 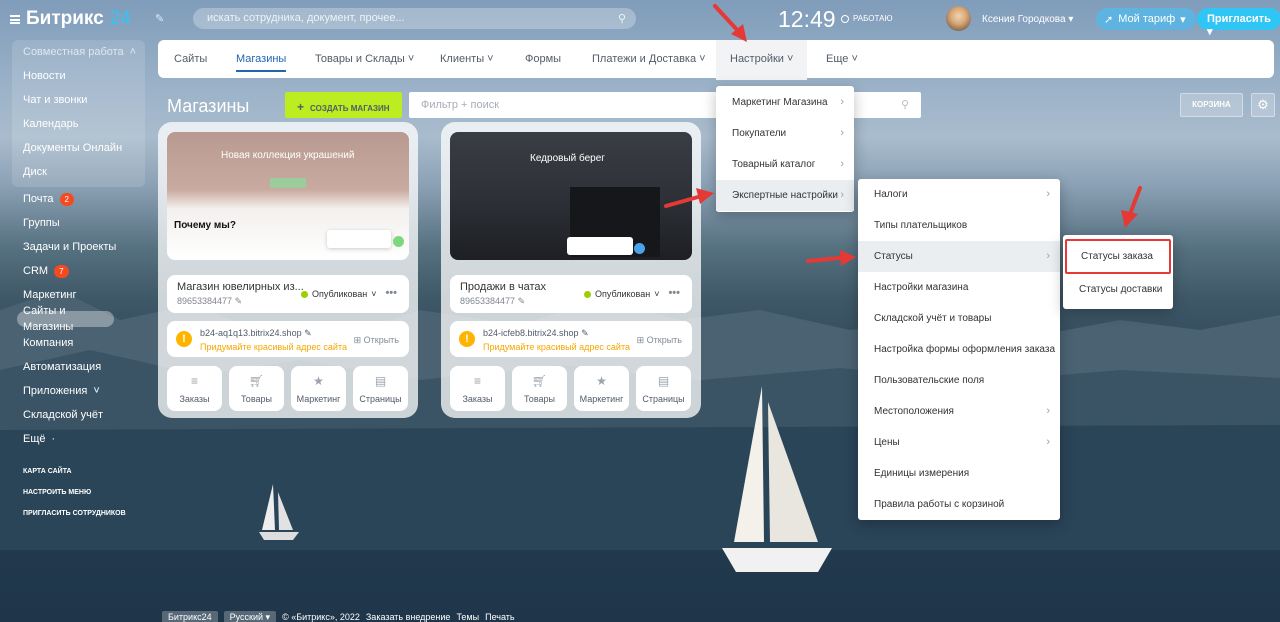 I want to click on shop-name: Продажи в чатах, so click(x=503, y=287).